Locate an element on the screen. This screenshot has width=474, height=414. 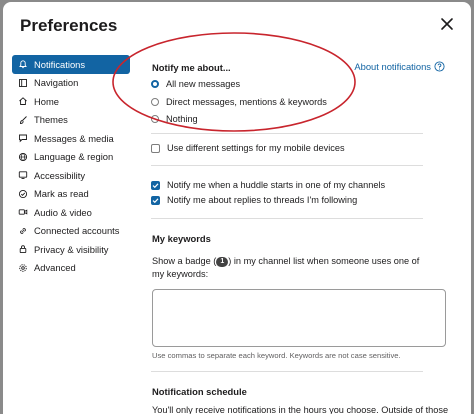
sidebar-item-messages-media: Messages & media is located at coordinates (71, 138).